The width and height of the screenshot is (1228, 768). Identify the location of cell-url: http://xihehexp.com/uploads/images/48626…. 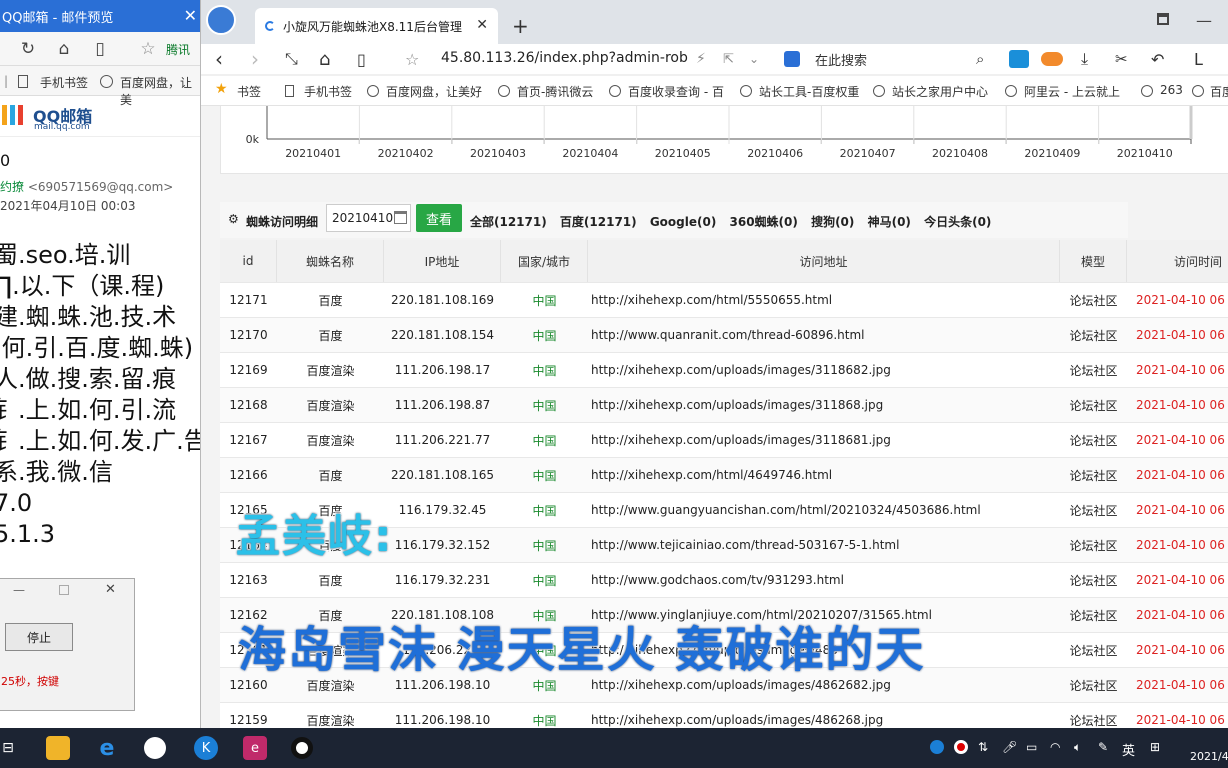
(824, 715).